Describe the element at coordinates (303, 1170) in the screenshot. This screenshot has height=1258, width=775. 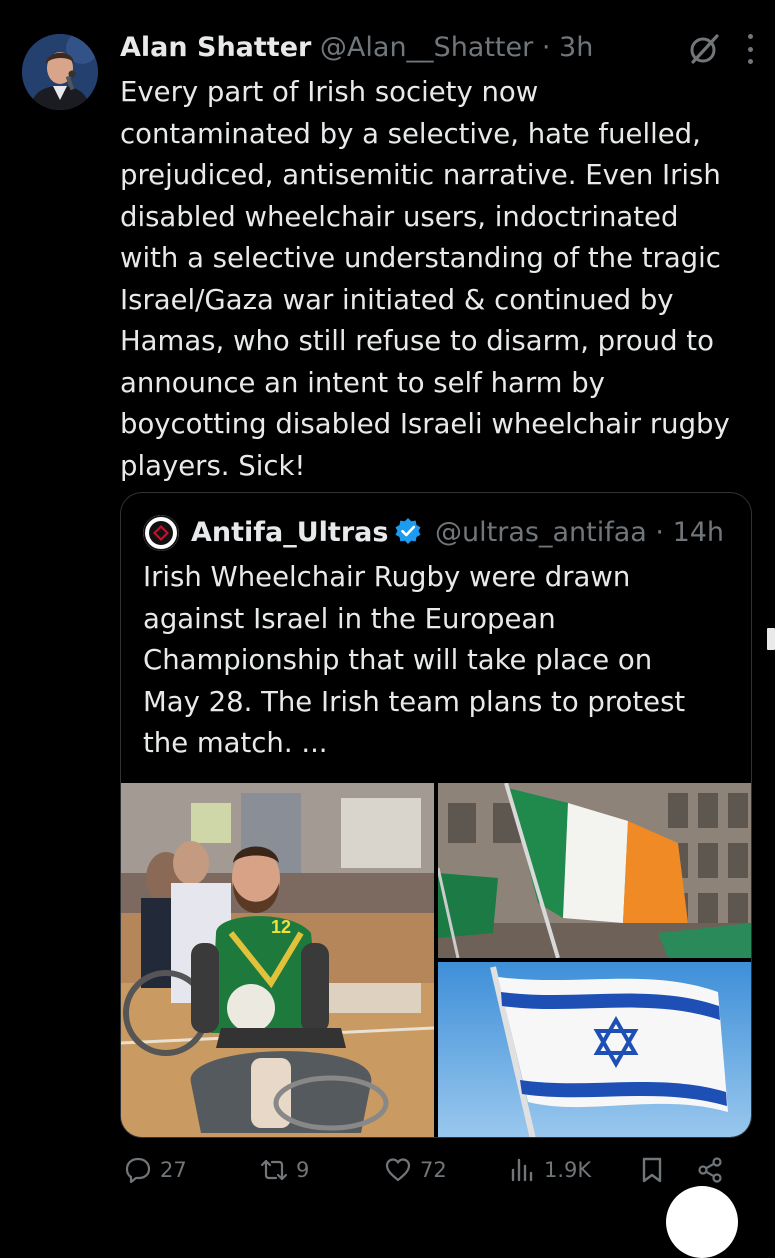
I see `repost-count: 9` at that location.